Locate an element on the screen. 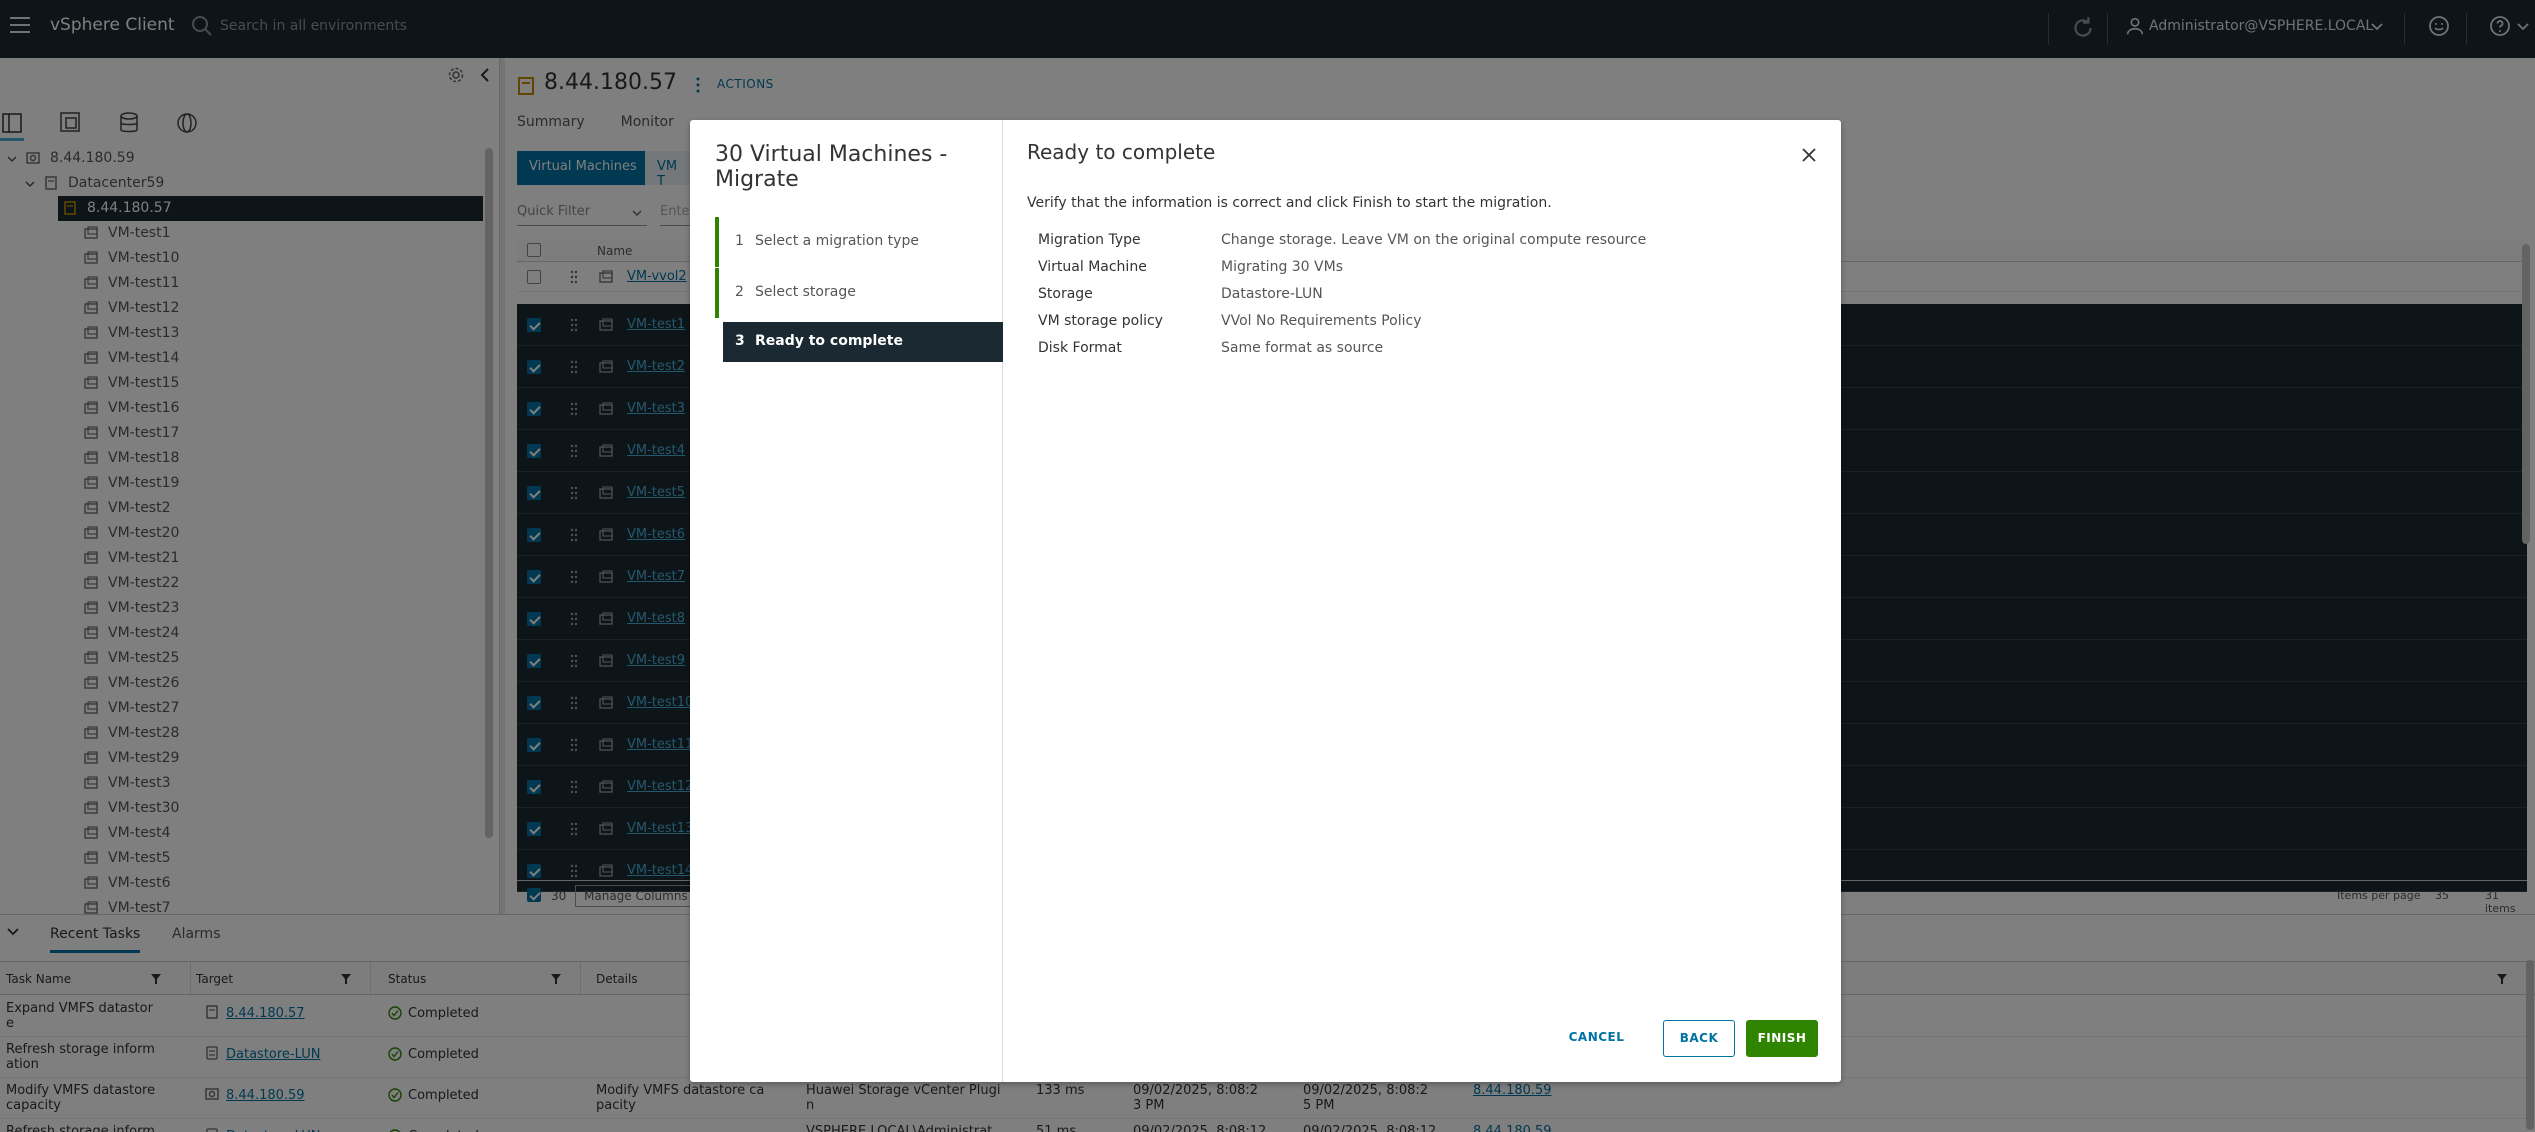  wizard-step-3: 3 Ready to complete is located at coordinates (863, 342).